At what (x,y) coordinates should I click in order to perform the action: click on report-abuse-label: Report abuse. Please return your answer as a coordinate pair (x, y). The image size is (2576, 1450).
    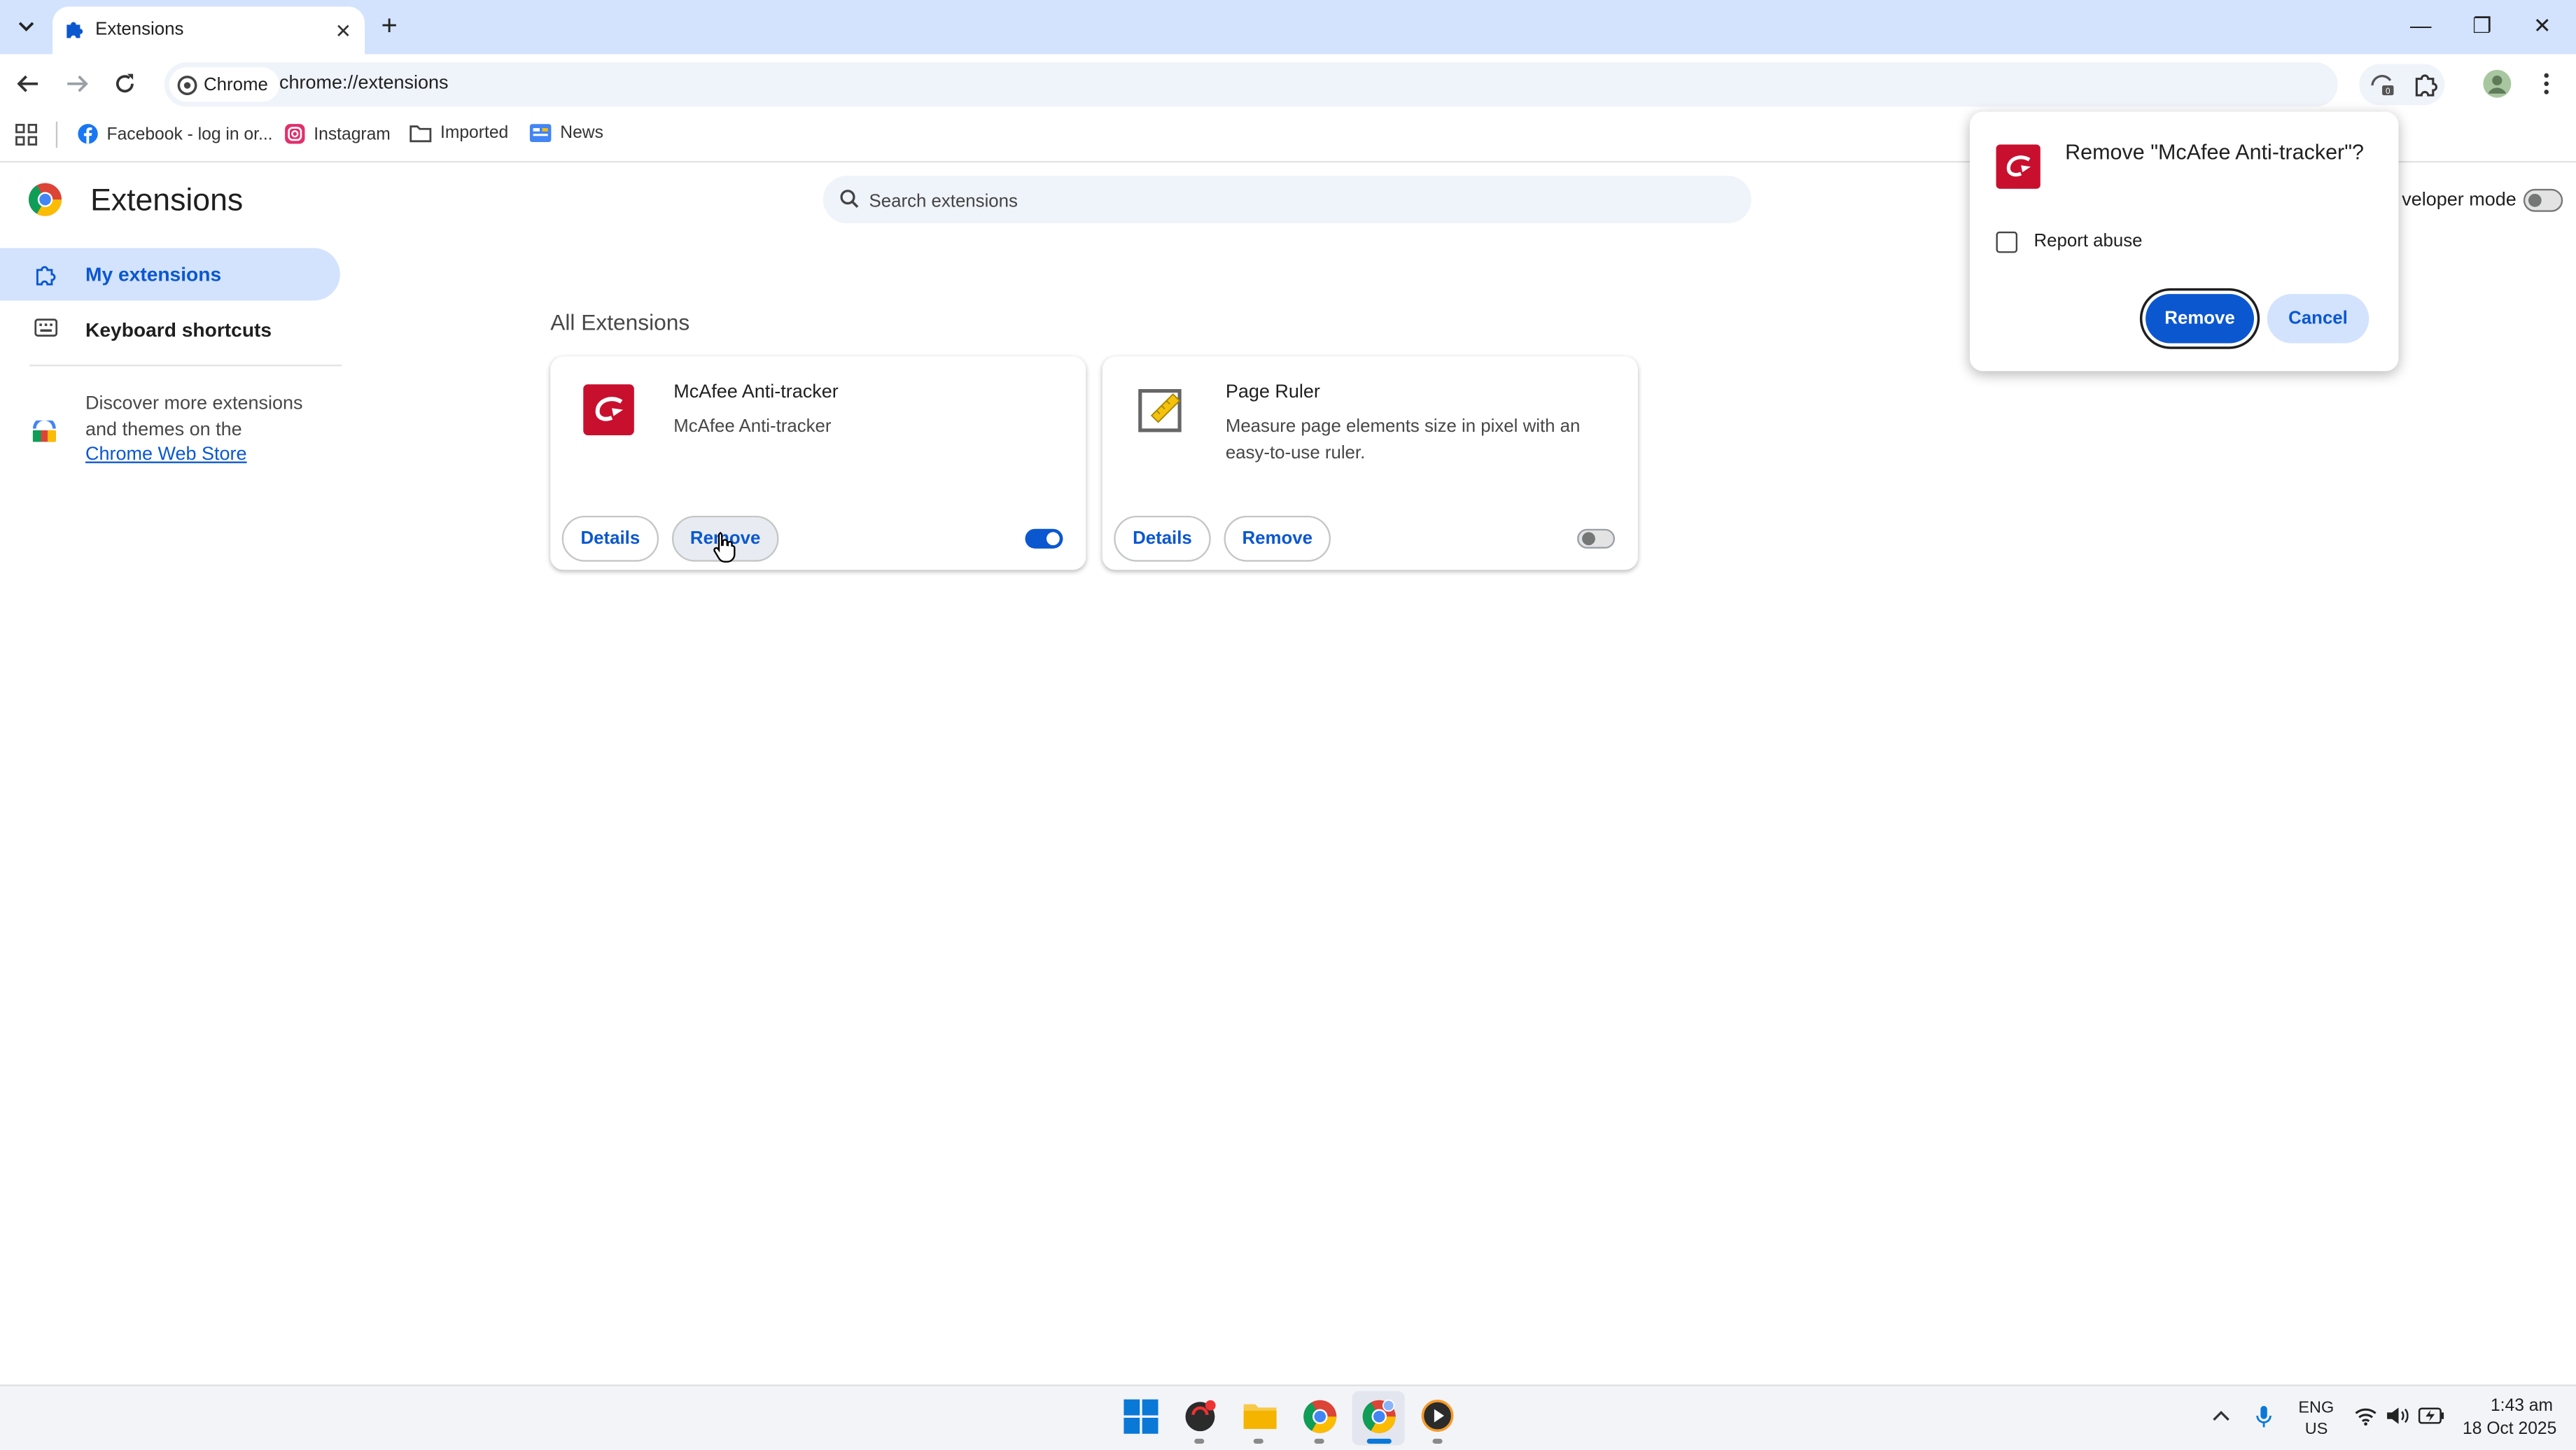
    Looking at the image, I should click on (2088, 241).